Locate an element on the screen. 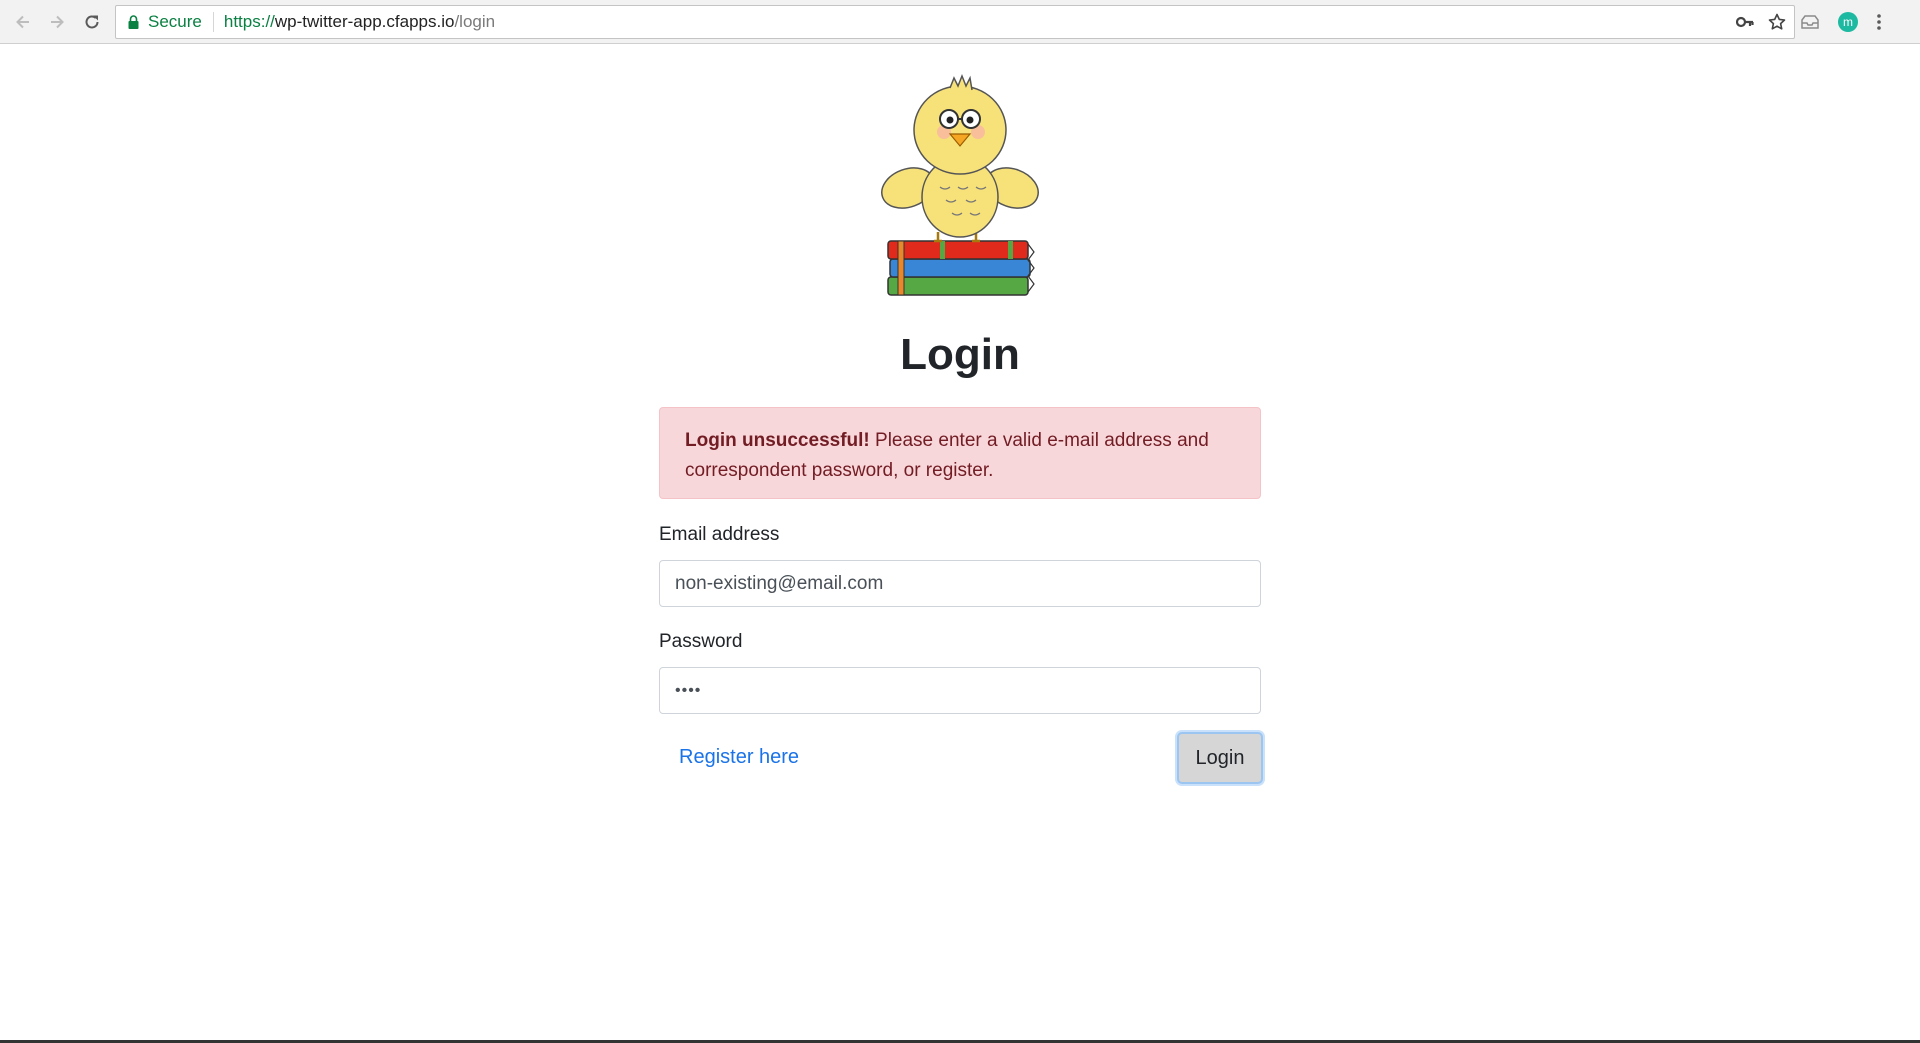 The height and width of the screenshot is (1043, 1920). page-title: Login is located at coordinates (960, 354).